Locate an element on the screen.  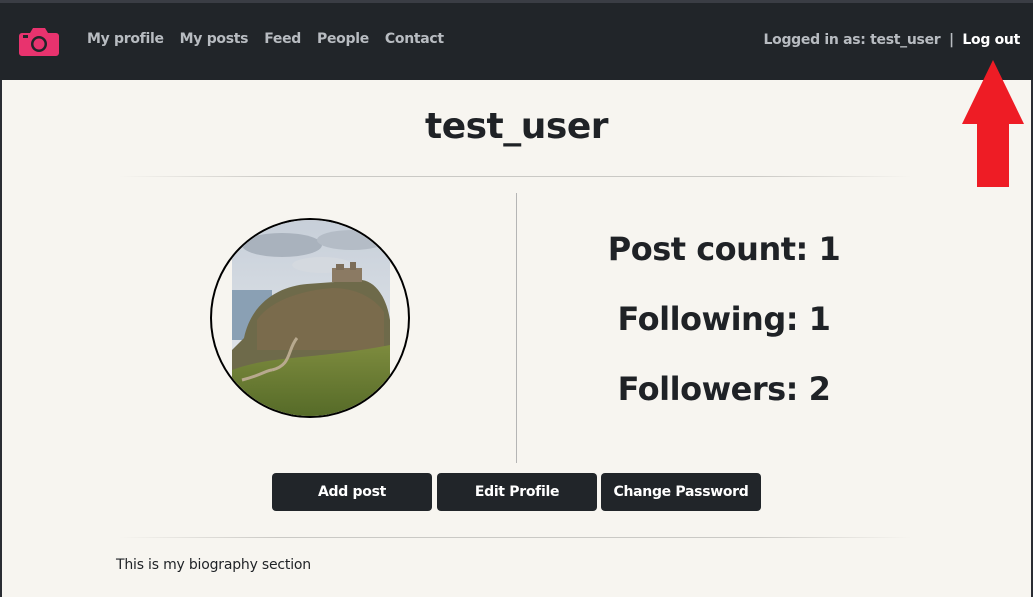
profile-stats: Post count: 1 Following: 1 Followers: 2 is located at coordinates (724, 330).